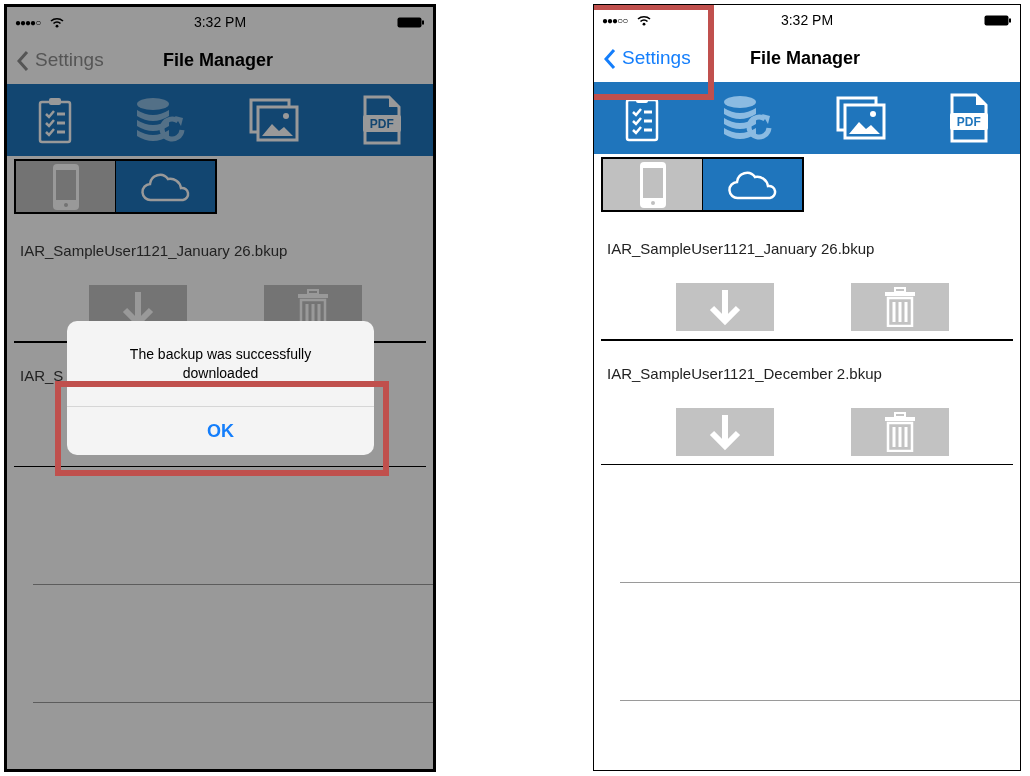 Image resolution: width=1030 pixels, height=776 pixels. I want to click on ok-button: OK, so click(220, 431).